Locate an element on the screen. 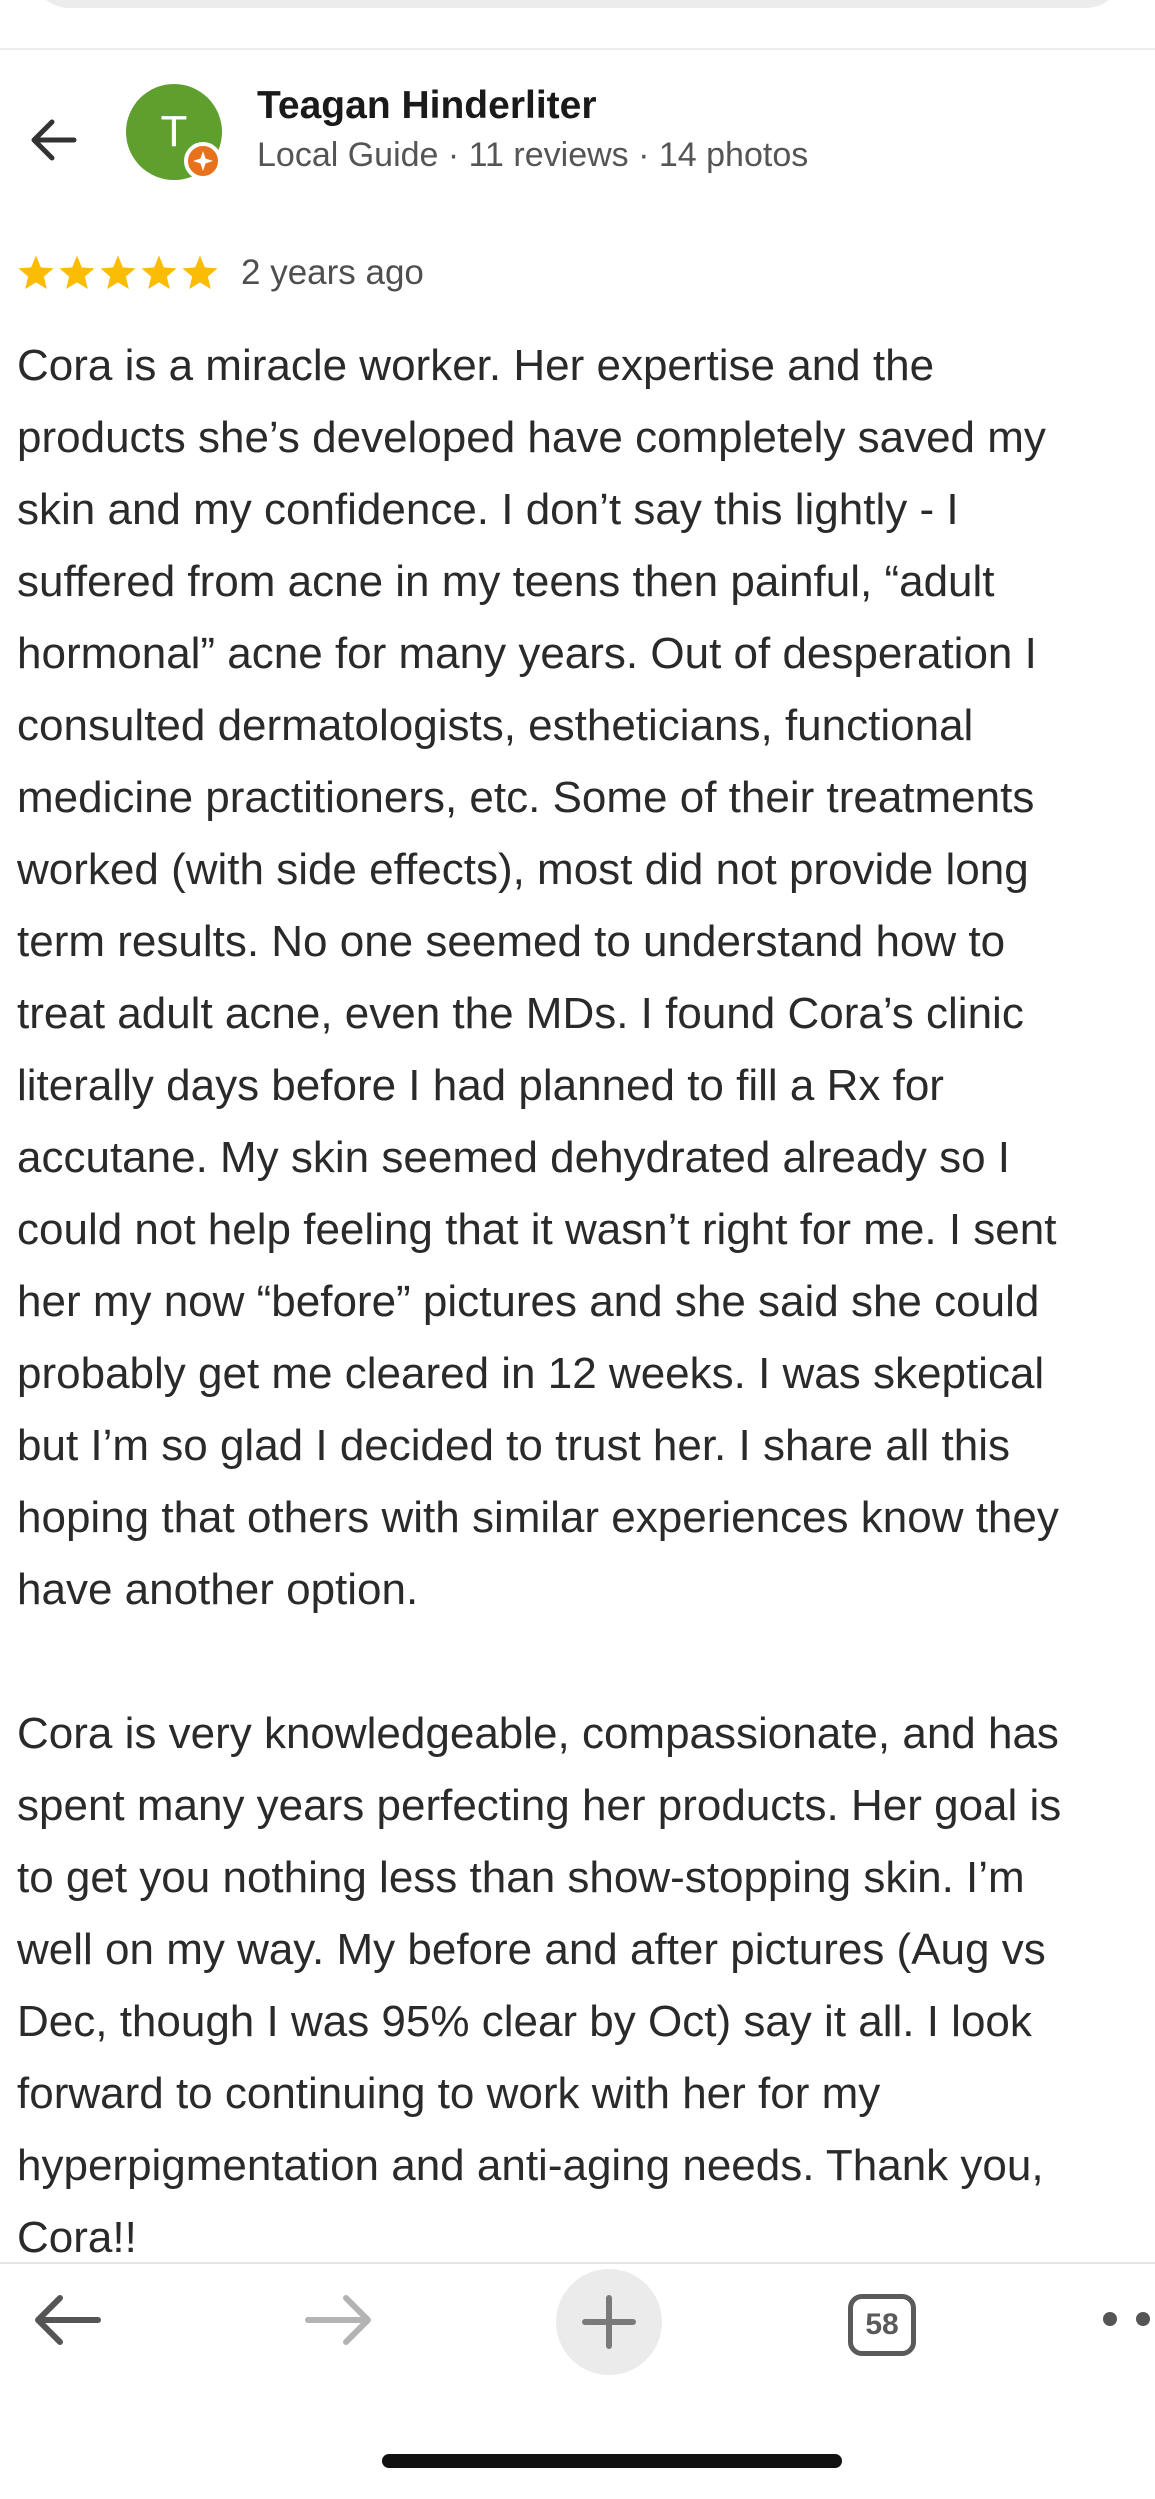 The image size is (1155, 2499). tab-count: 58 is located at coordinates (882, 2324).